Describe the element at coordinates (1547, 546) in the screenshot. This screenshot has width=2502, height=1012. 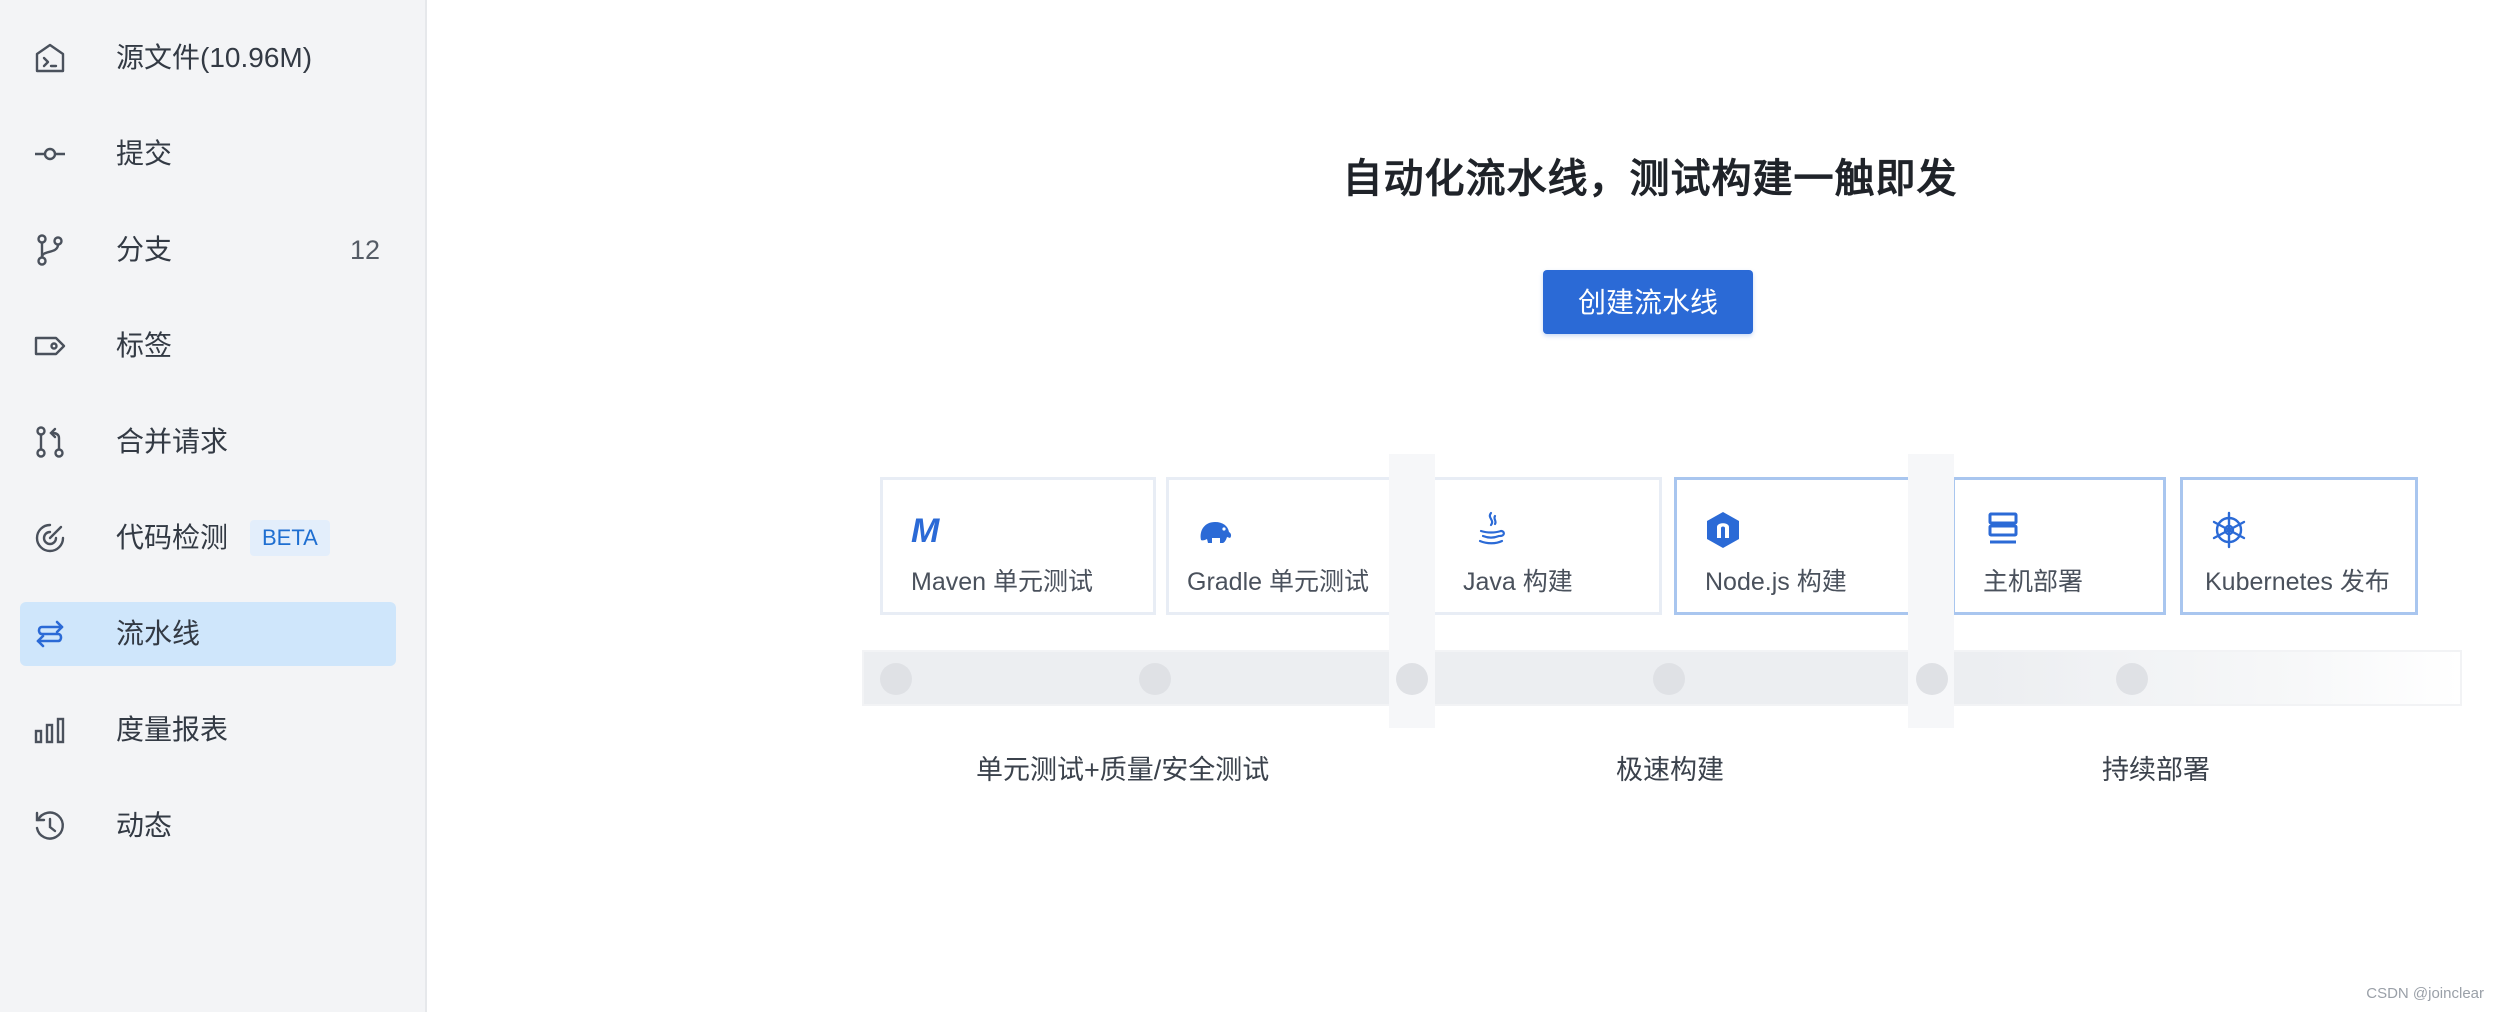
I see `template-card-java: Java 构建` at that location.